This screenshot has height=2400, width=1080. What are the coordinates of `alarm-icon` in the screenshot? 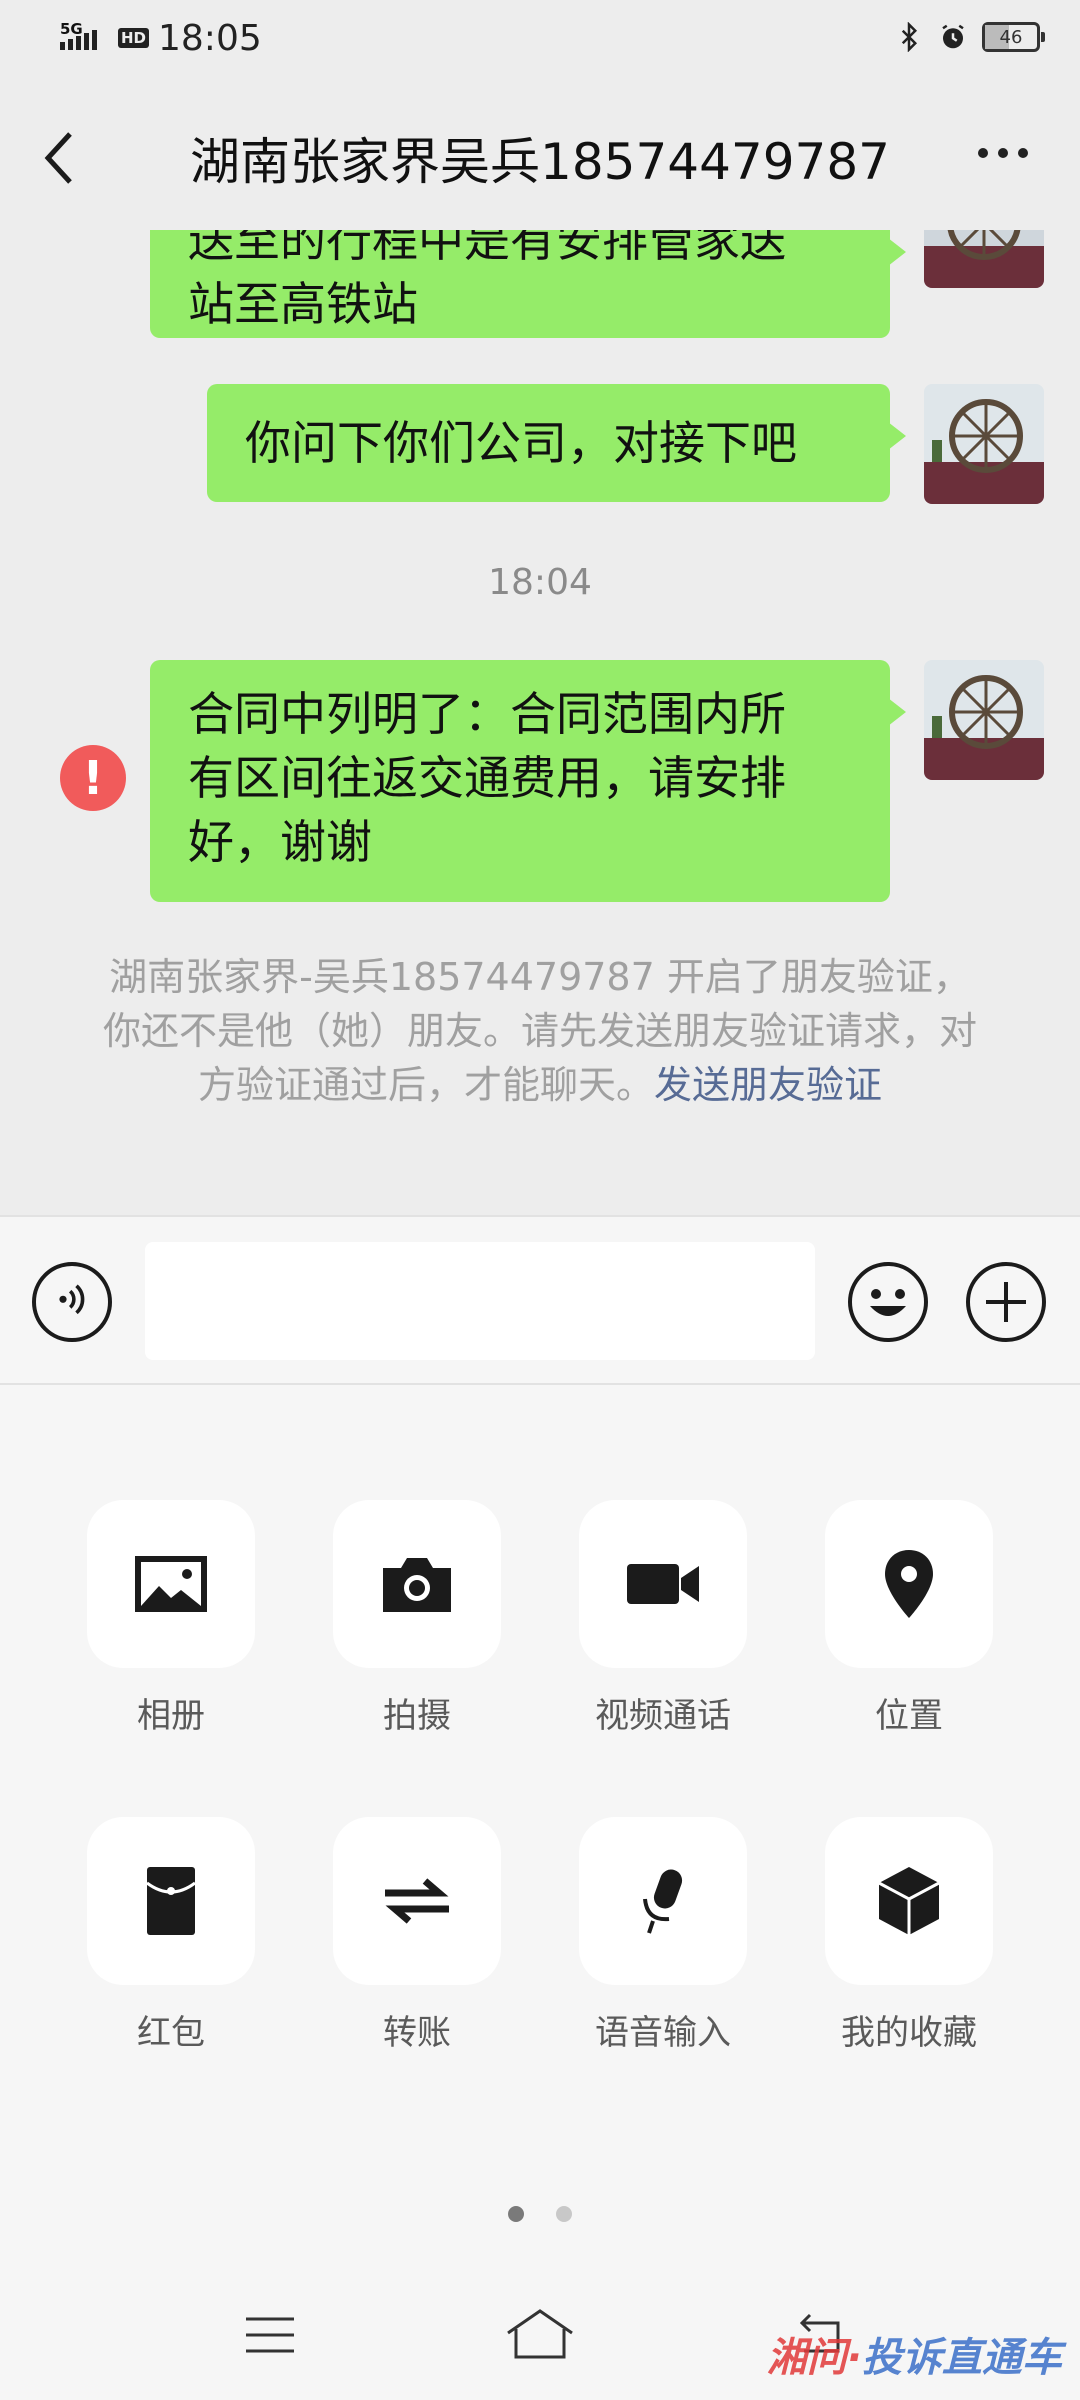 It's located at (953, 36).